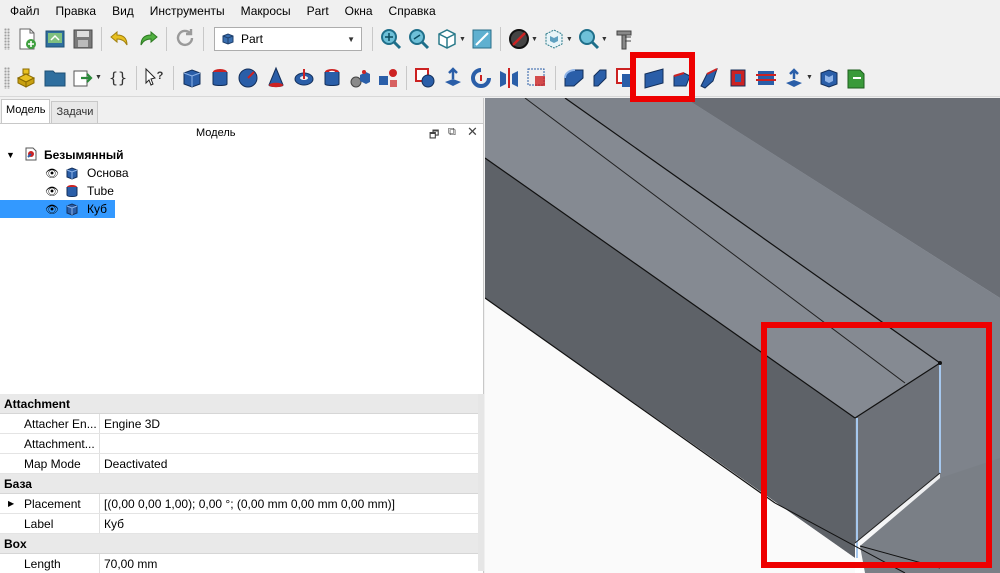 Image resolution: width=1000 pixels, height=573 pixels. I want to click on close-icon: ✕, so click(472, 132).